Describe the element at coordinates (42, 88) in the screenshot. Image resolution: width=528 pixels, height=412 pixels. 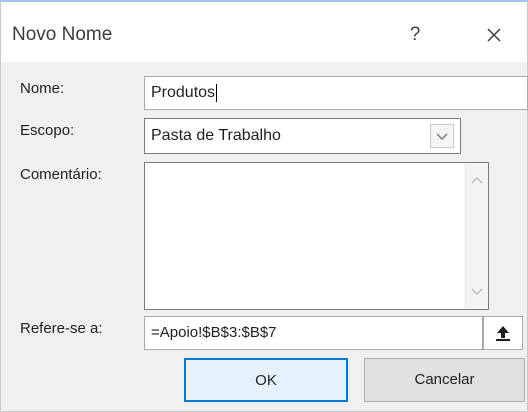
I see `name-label: Nome:` at that location.